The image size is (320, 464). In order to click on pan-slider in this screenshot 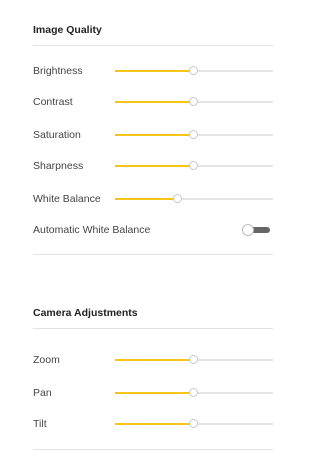, I will do `click(194, 393)`.